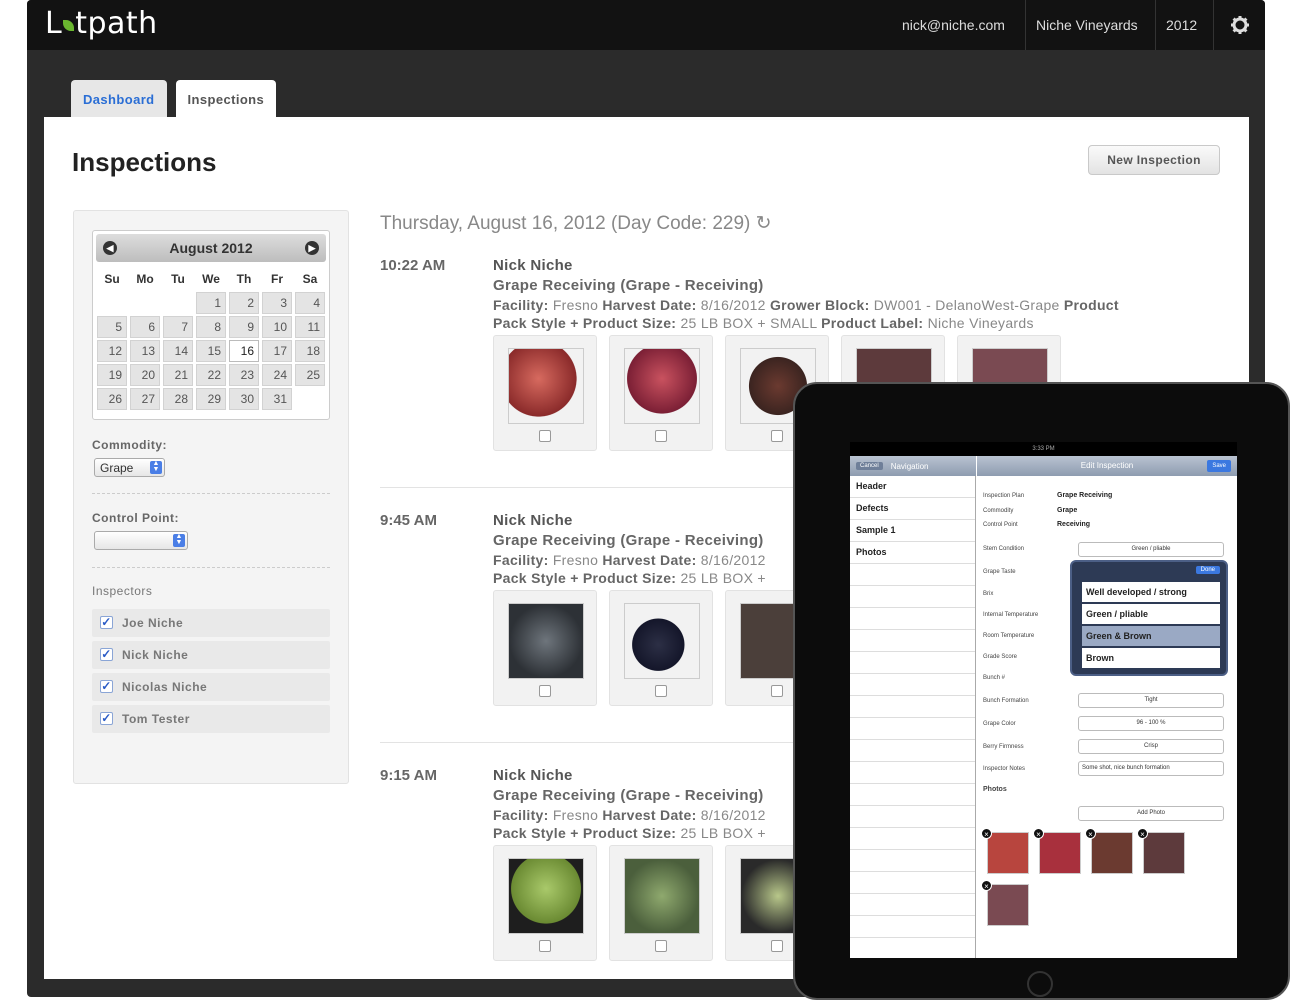  I want to click on chevron-left-icon: ◀, so click(110, 248).